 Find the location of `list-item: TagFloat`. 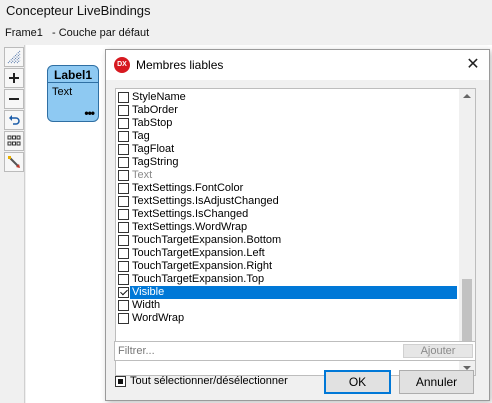

list-item: TagFloat is located at coordinates (288, 149).